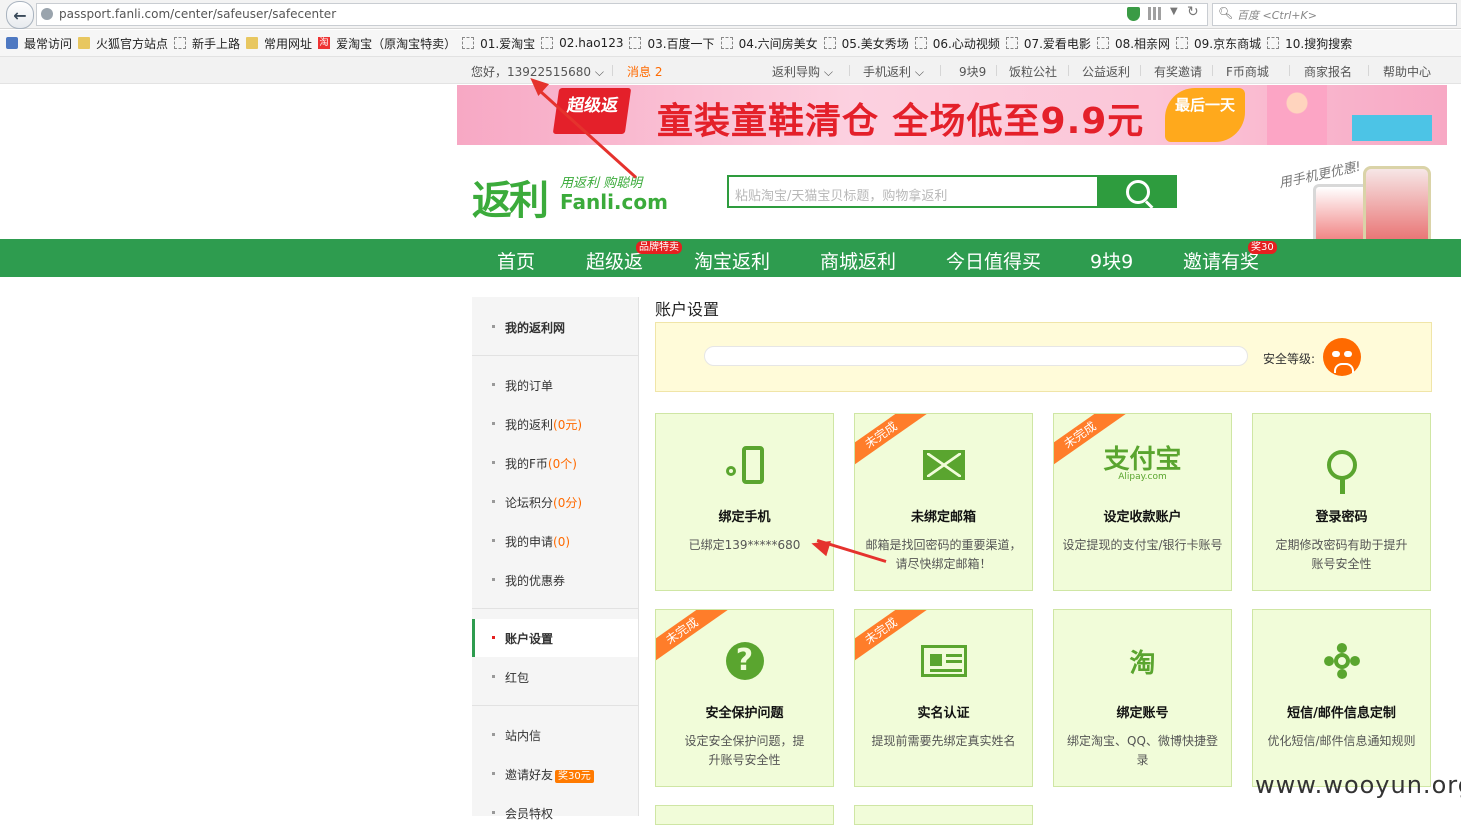 This screenshot has width=1461, height=832. Describe the element at coordinates (582, 43) in the screenshot. I see `bookmark-item: 02.hao123` at that location.